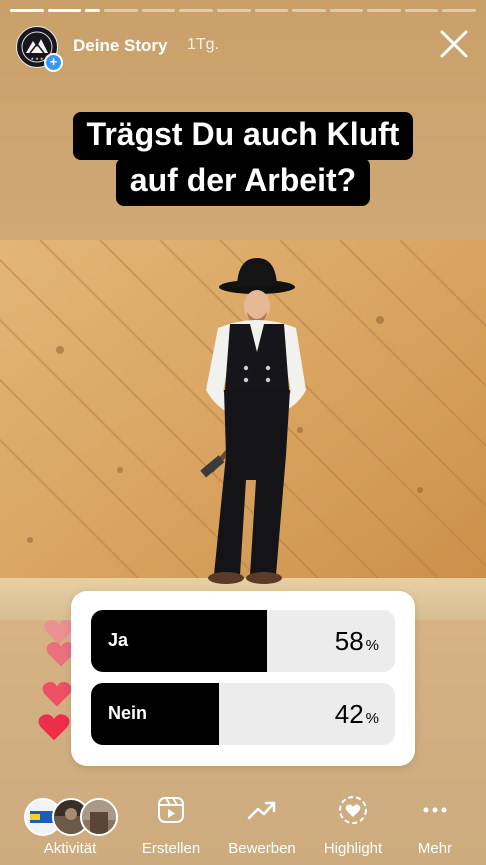  I want to click on promote-button: Bewerben, so click(262, 823).